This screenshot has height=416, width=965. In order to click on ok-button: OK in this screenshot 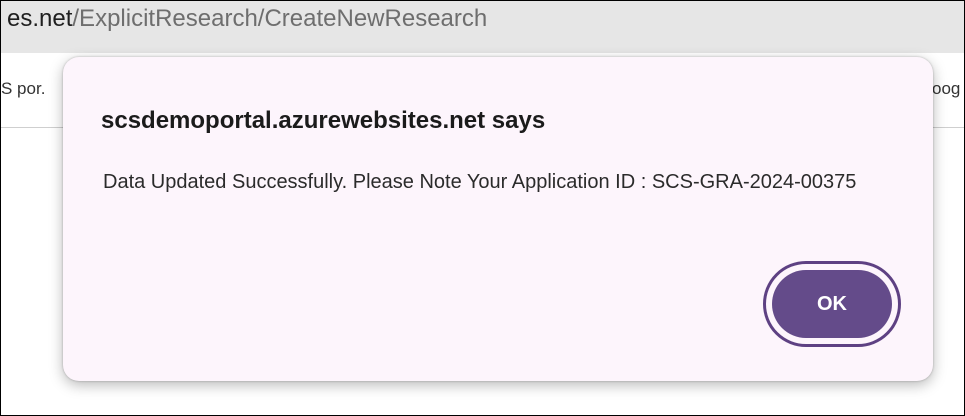, I will do `click(832, 304)`.